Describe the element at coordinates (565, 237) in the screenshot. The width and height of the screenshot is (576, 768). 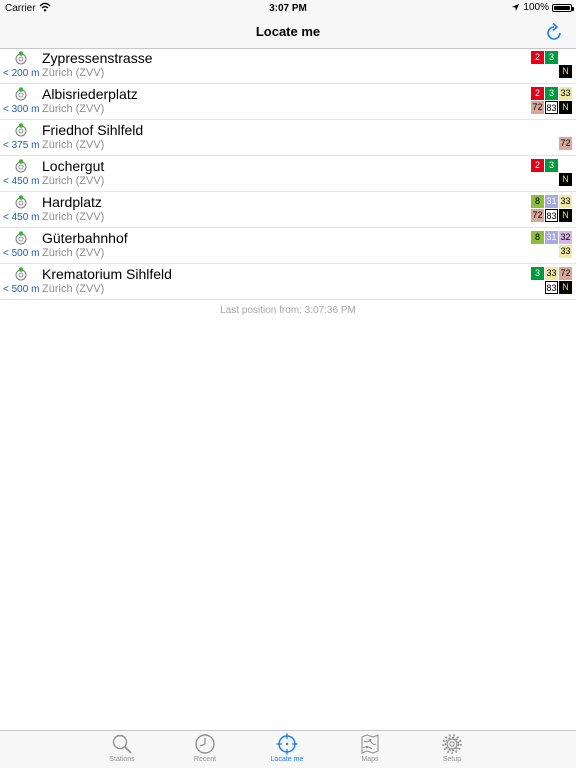
I see `line-badge: 32` at that location.